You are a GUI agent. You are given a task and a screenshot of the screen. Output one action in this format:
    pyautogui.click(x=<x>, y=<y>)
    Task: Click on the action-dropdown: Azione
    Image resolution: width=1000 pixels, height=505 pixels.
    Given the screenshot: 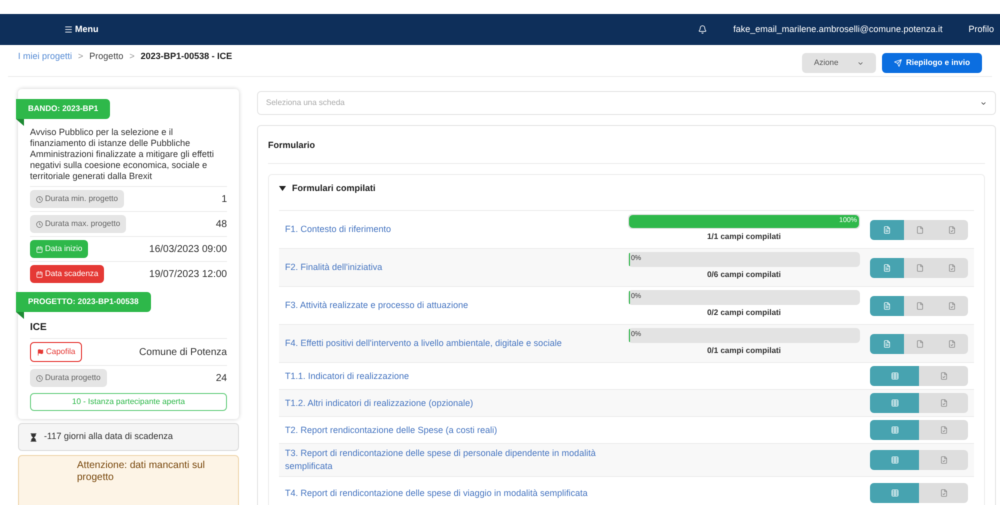 What is the action you would take?
    pyautogui.click(x=839, y=63)
    